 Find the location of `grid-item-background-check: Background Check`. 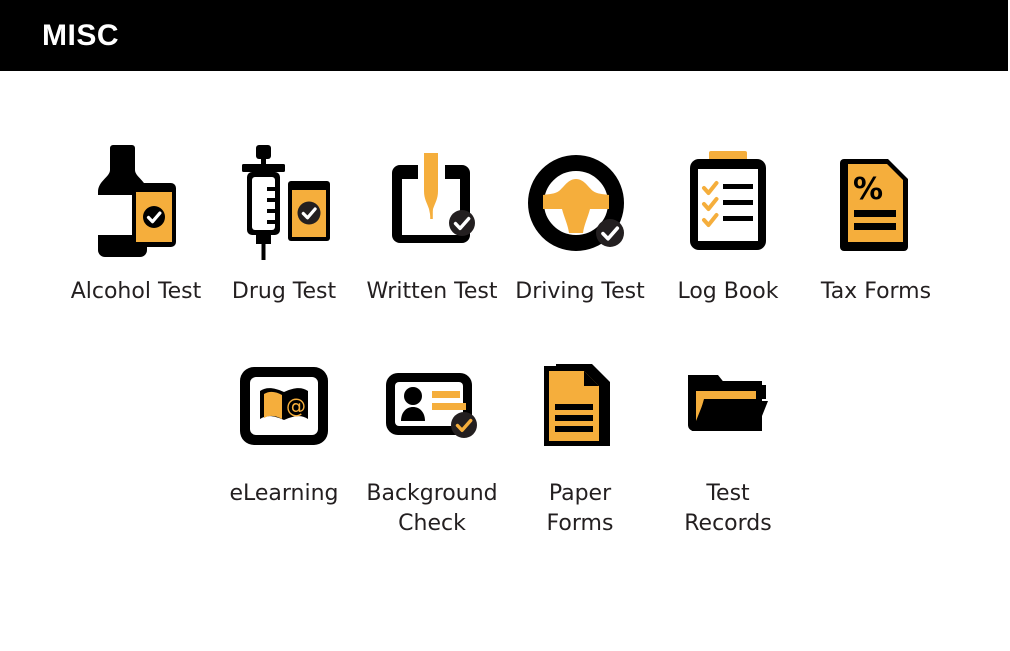

grid-item-background-check: Background Check is located at coordinates (432, 445).